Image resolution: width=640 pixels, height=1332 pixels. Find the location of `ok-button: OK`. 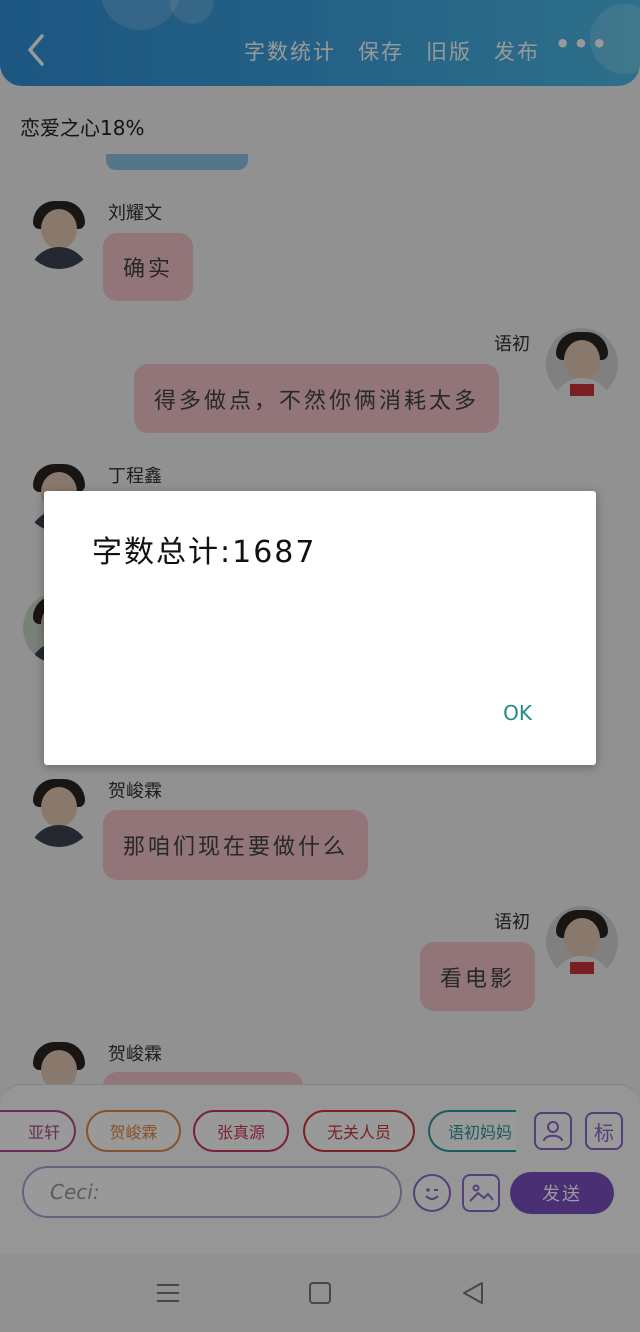

ok-button: OK is located at coordinates (517, 713).